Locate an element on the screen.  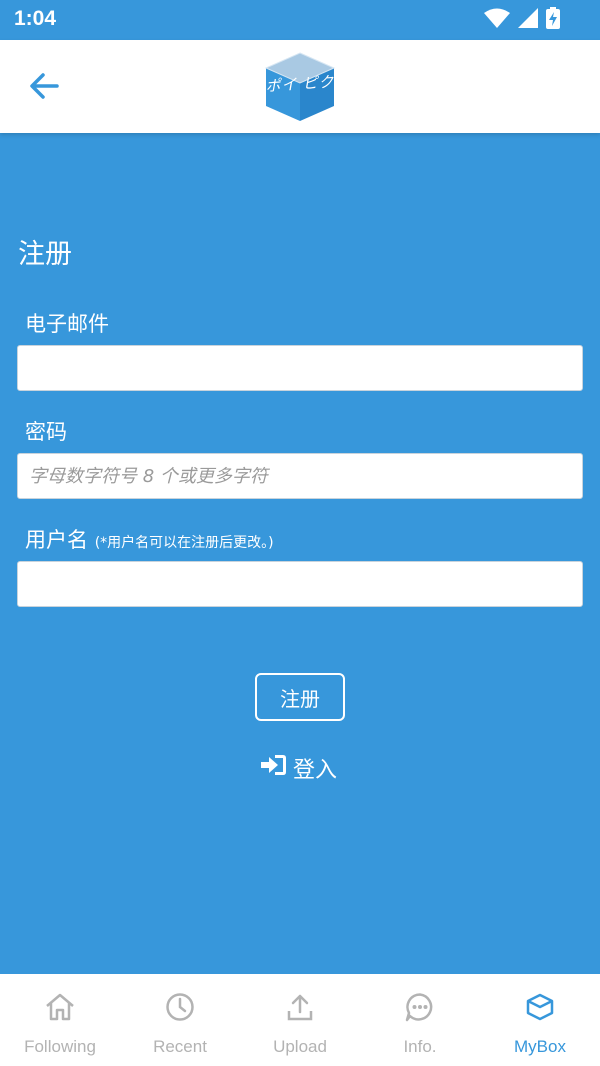
status-bar: 1:04 is located at coordinates (300, 20).